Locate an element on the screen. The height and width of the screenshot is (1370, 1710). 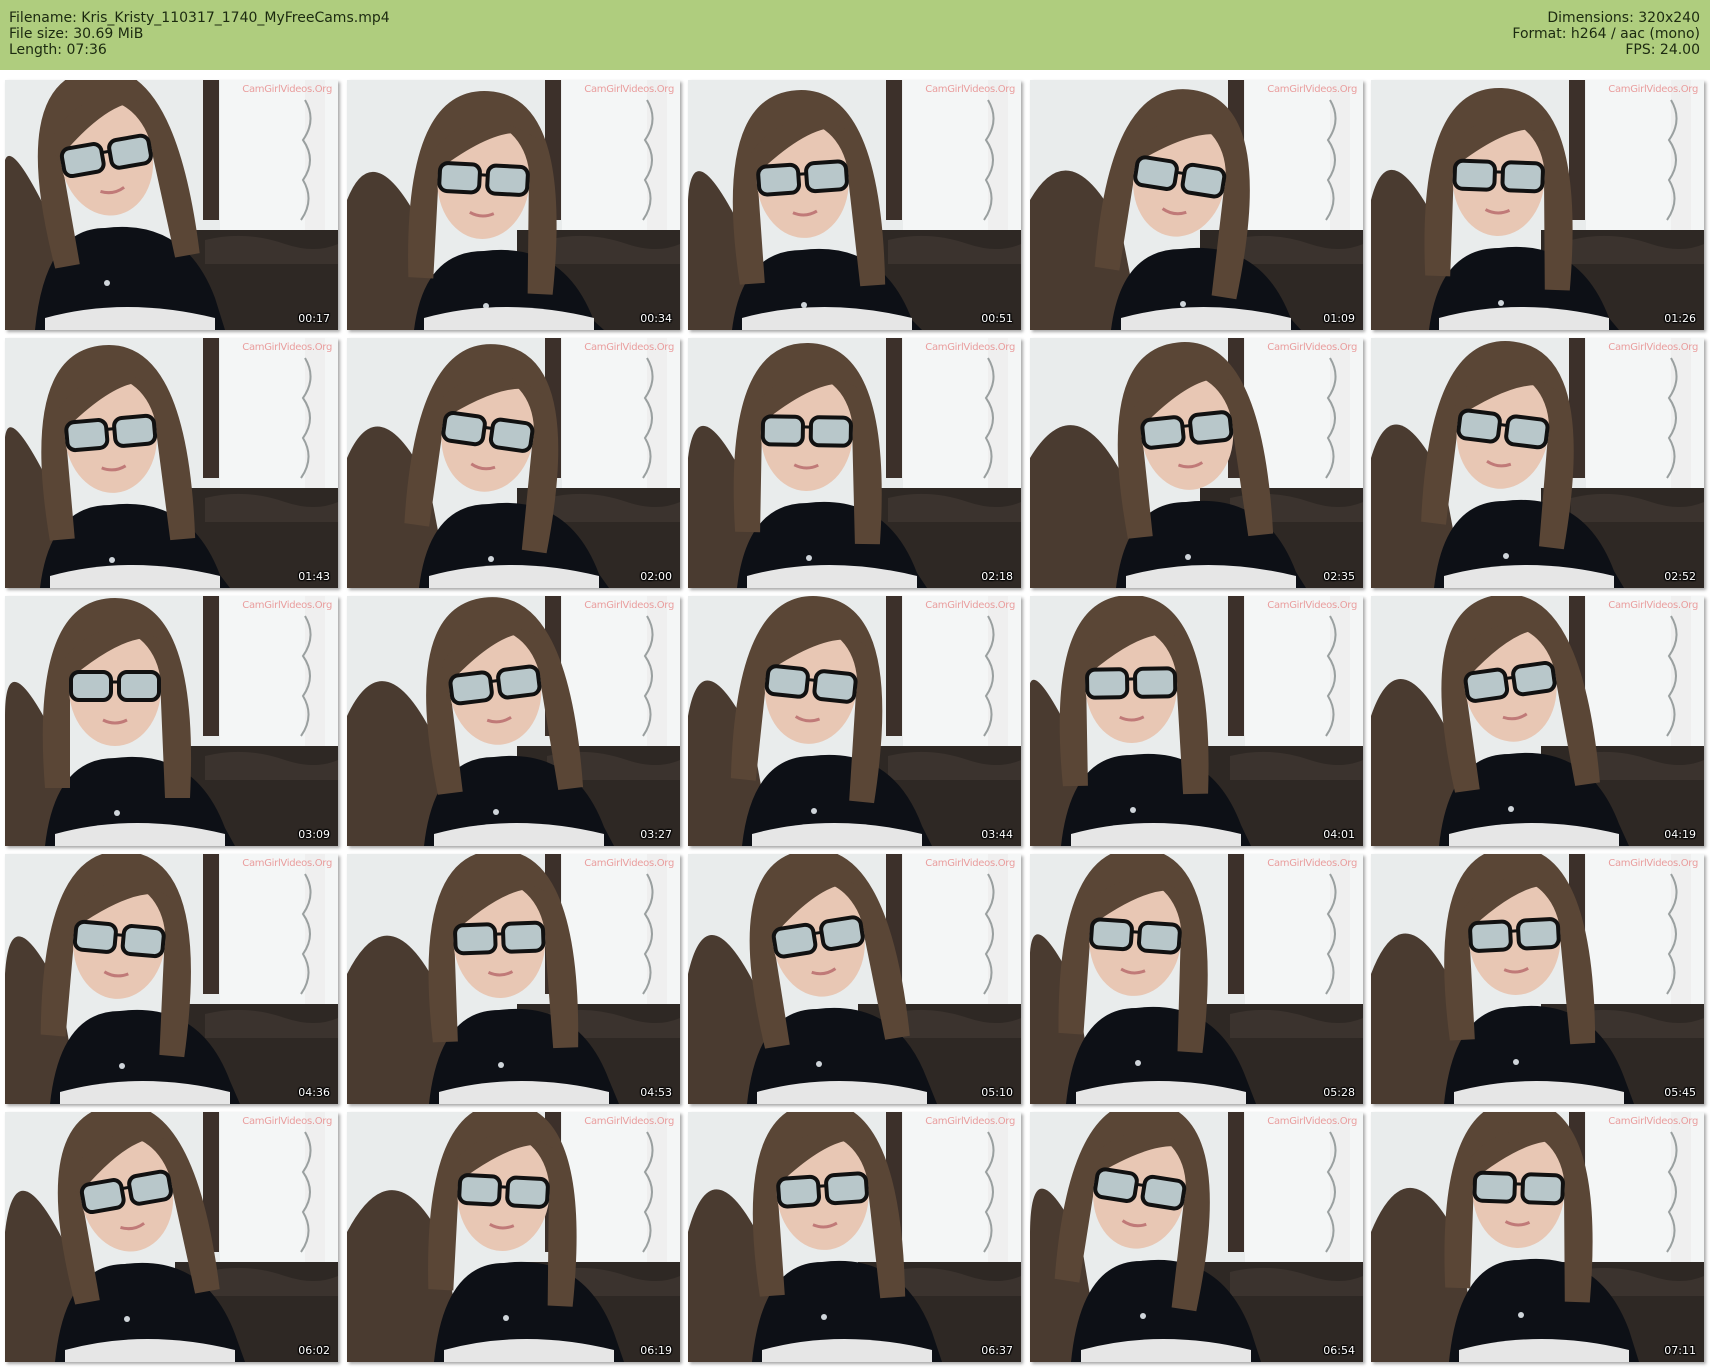
thumbnail-frame: CamGirlVideos.Org 02:00 is located at coordinates (513, 463).